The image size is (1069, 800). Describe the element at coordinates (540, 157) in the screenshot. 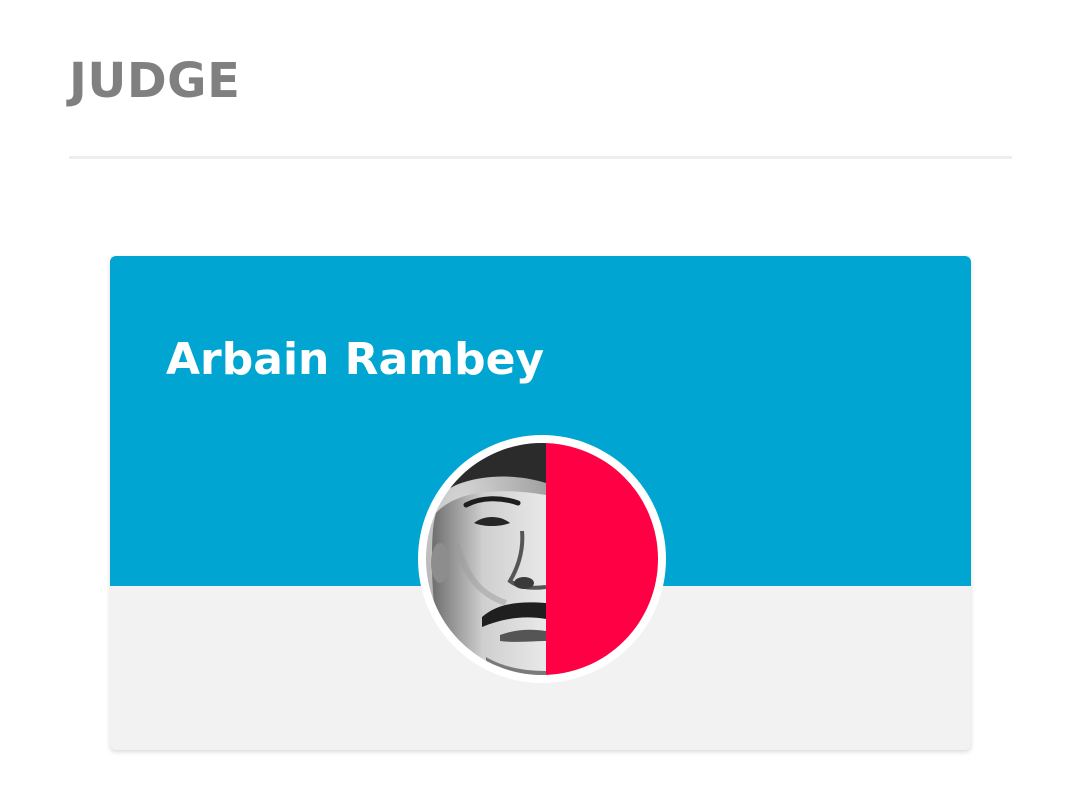

I see `divider` at that location.